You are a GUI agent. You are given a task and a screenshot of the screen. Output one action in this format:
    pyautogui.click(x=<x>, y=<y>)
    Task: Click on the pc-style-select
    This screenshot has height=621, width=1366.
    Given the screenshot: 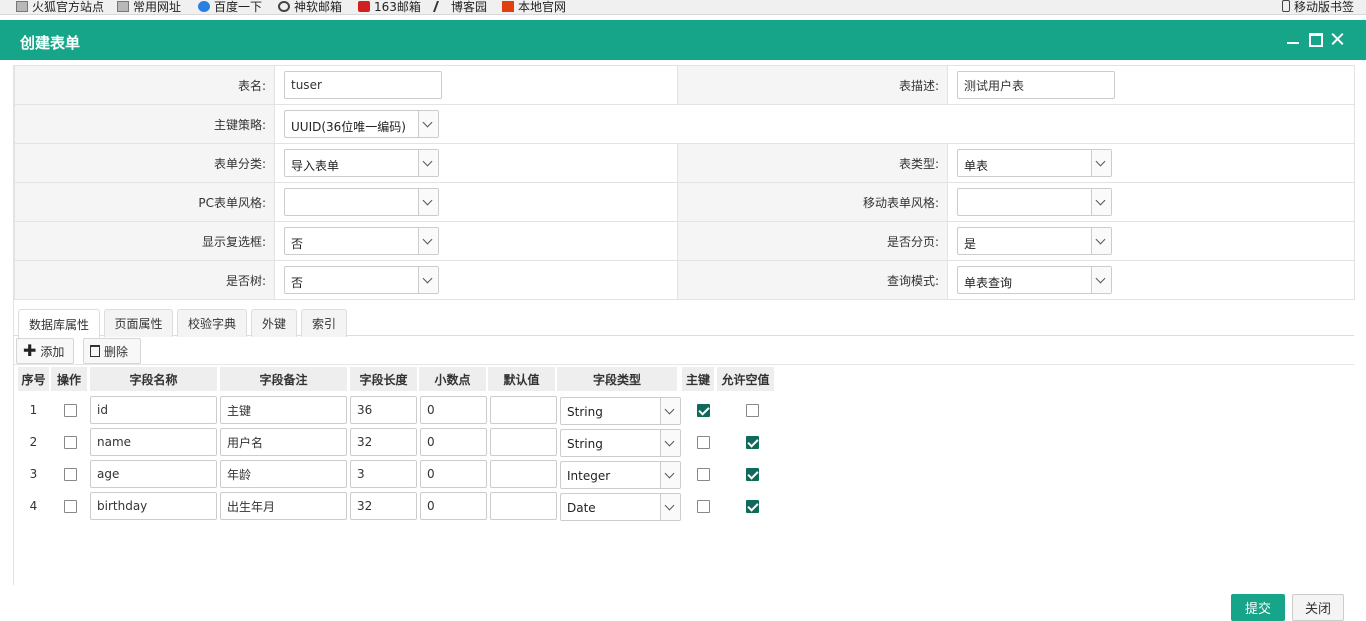 What is the action you would take?
    pyautogui.click(x=361, y=202)
    